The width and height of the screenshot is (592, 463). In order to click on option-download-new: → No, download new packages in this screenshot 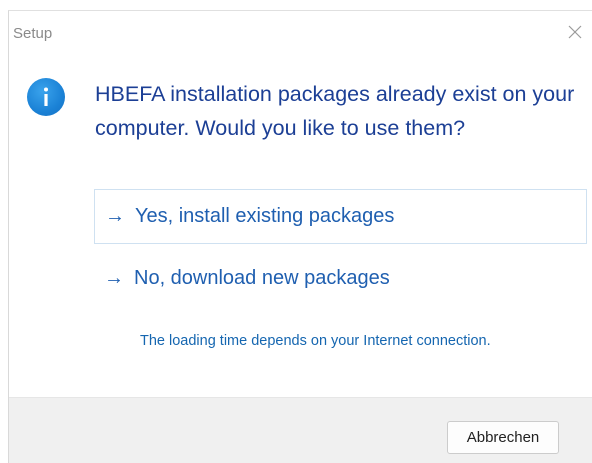, I will do `click(340, 278)`.